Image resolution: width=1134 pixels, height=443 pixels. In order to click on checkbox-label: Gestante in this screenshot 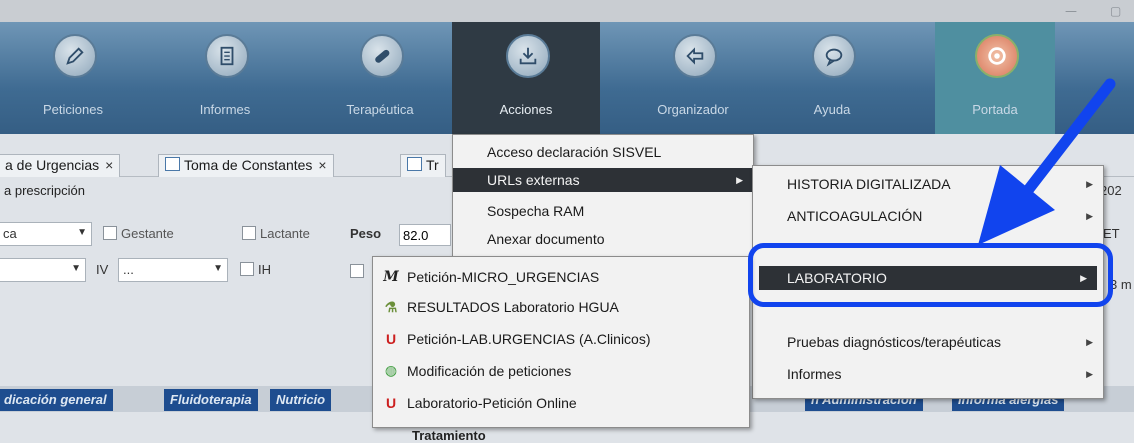, I will do `click(147, 233)`.